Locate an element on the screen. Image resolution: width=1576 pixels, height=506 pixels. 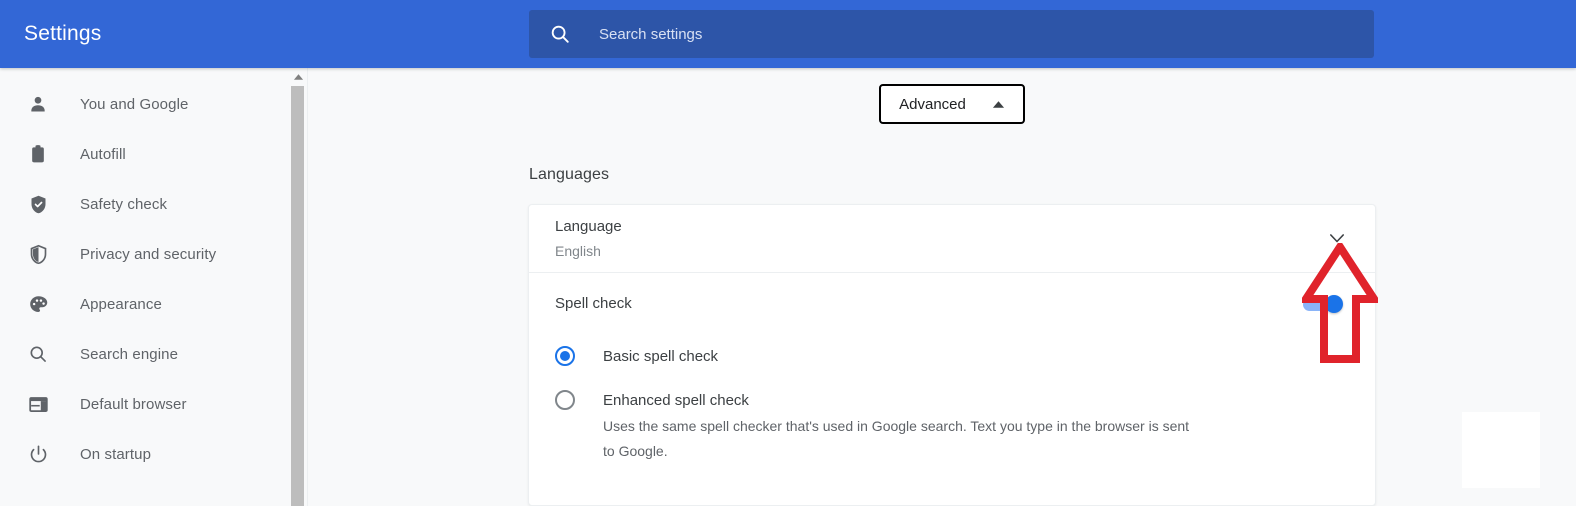
browser-window-icon is located at coordinates (38, 404).